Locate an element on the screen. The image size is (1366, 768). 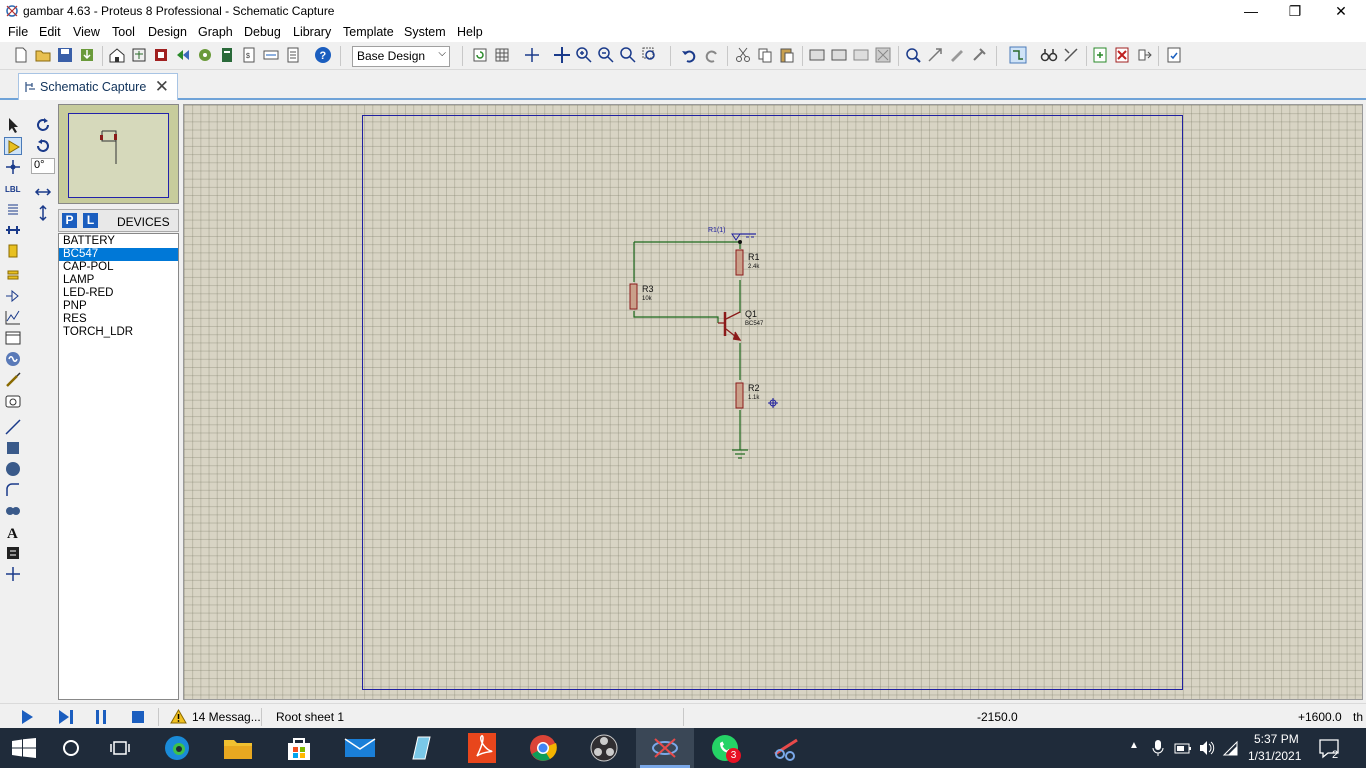
list-item: CAP-POL is located at coordinates (118, 267).